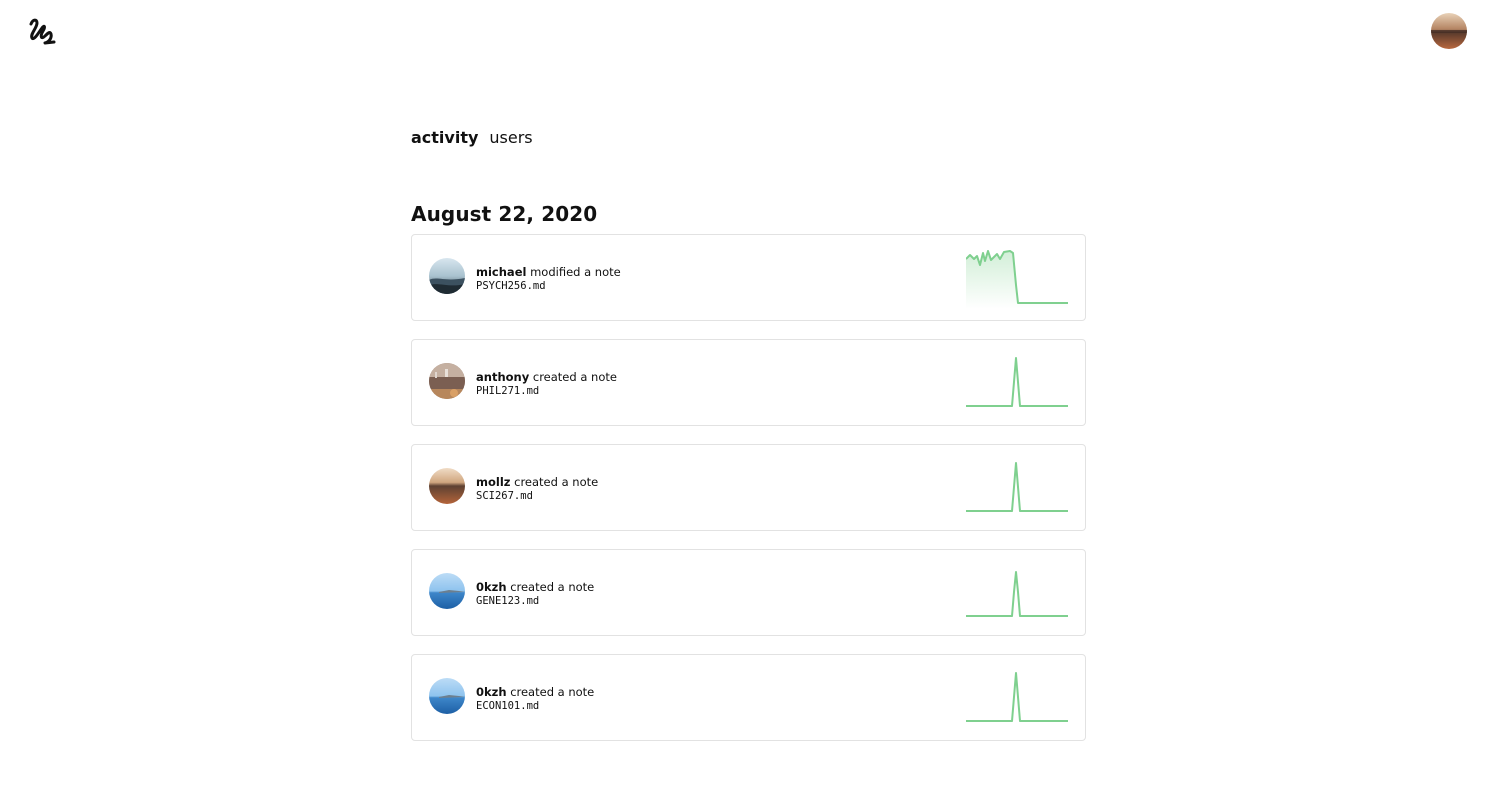 This screenshot has width=1497, height=801. What do you see at coordinates (1449, 31) in the screenshot?
I see `profile-avatar` at bounding box center [1449, 31].